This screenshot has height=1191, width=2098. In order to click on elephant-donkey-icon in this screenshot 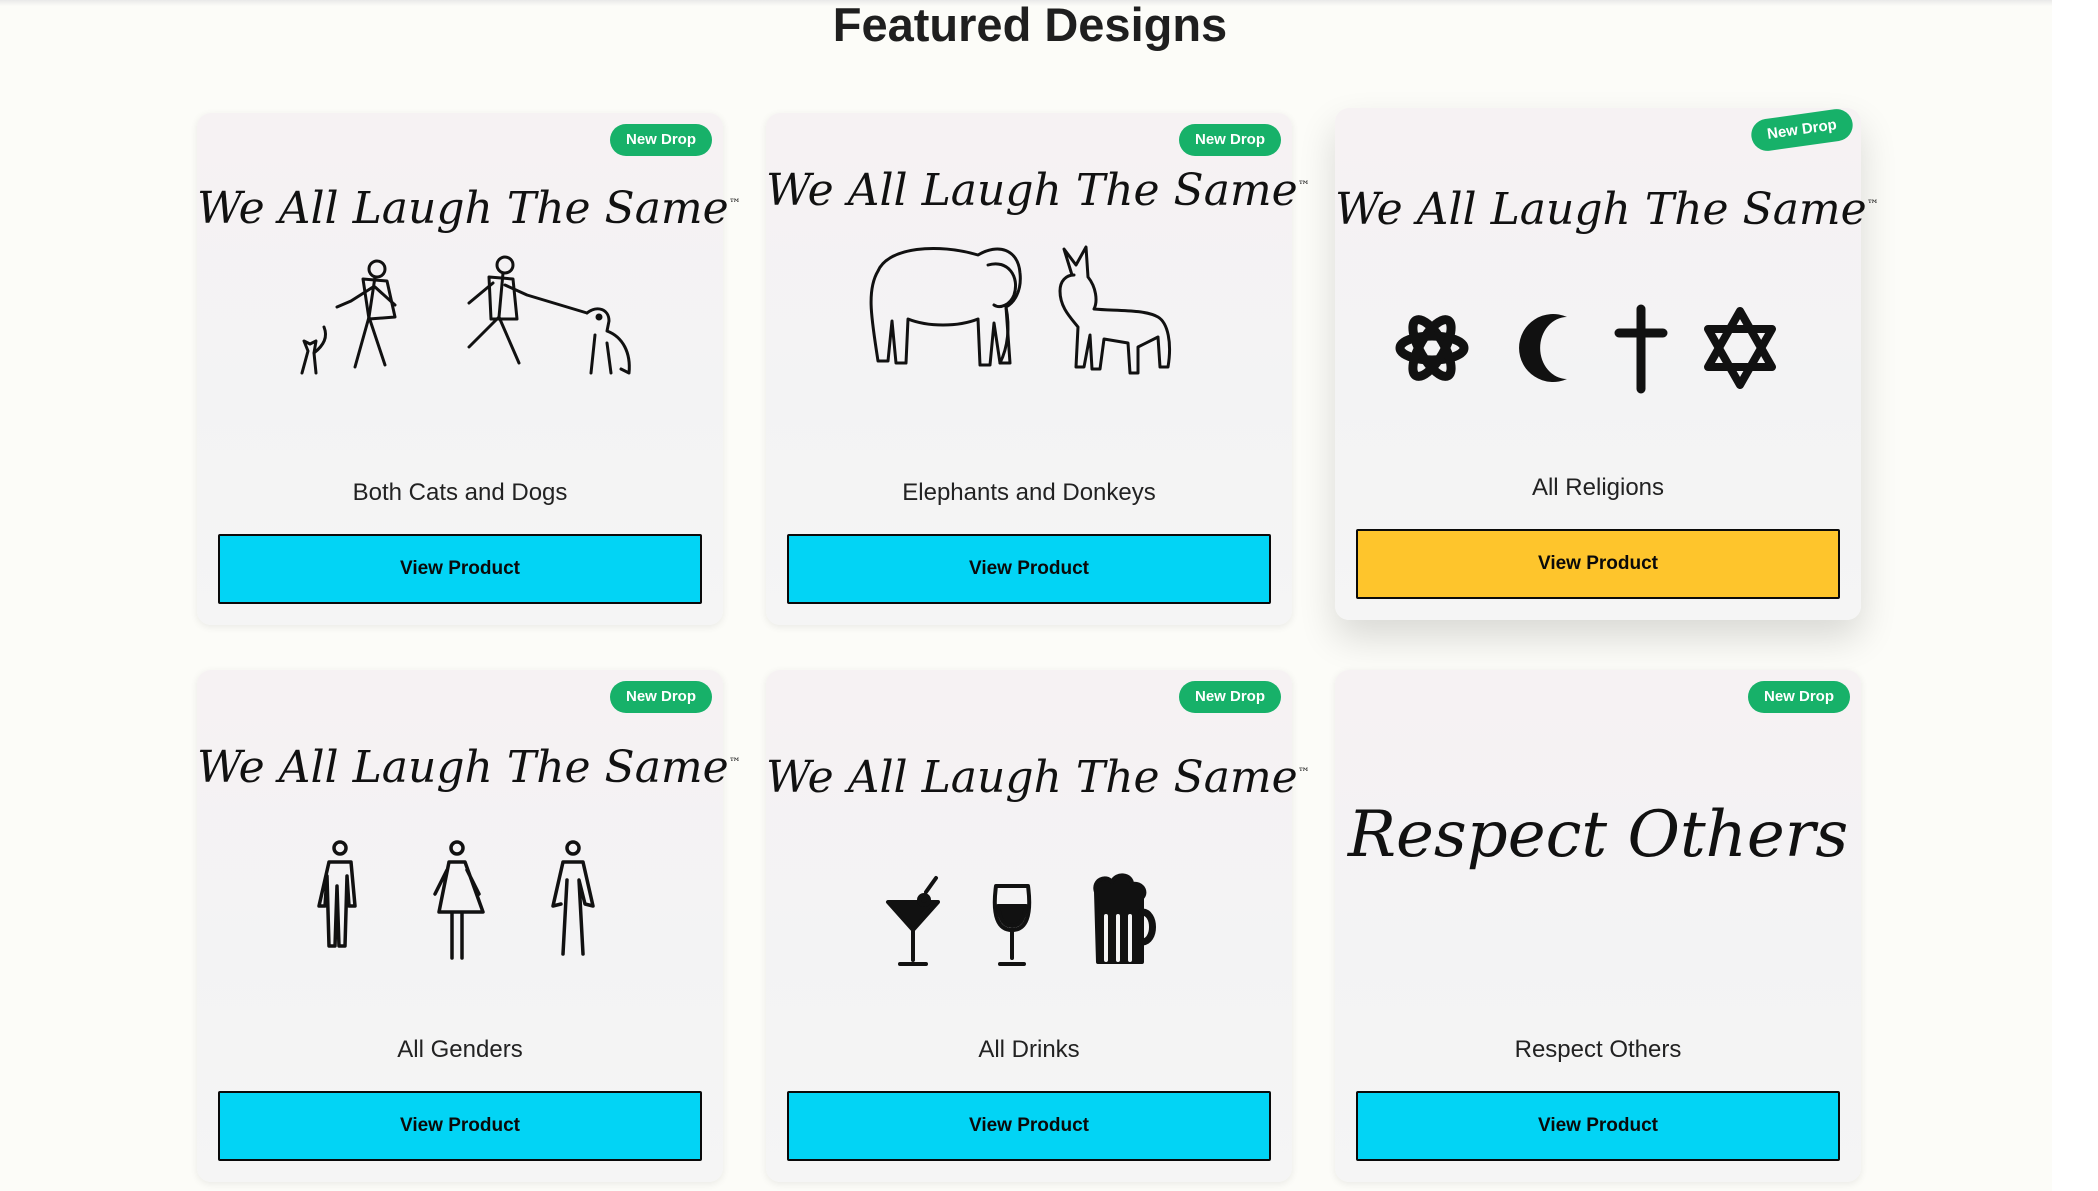, I will do `click(1020, 310)`.